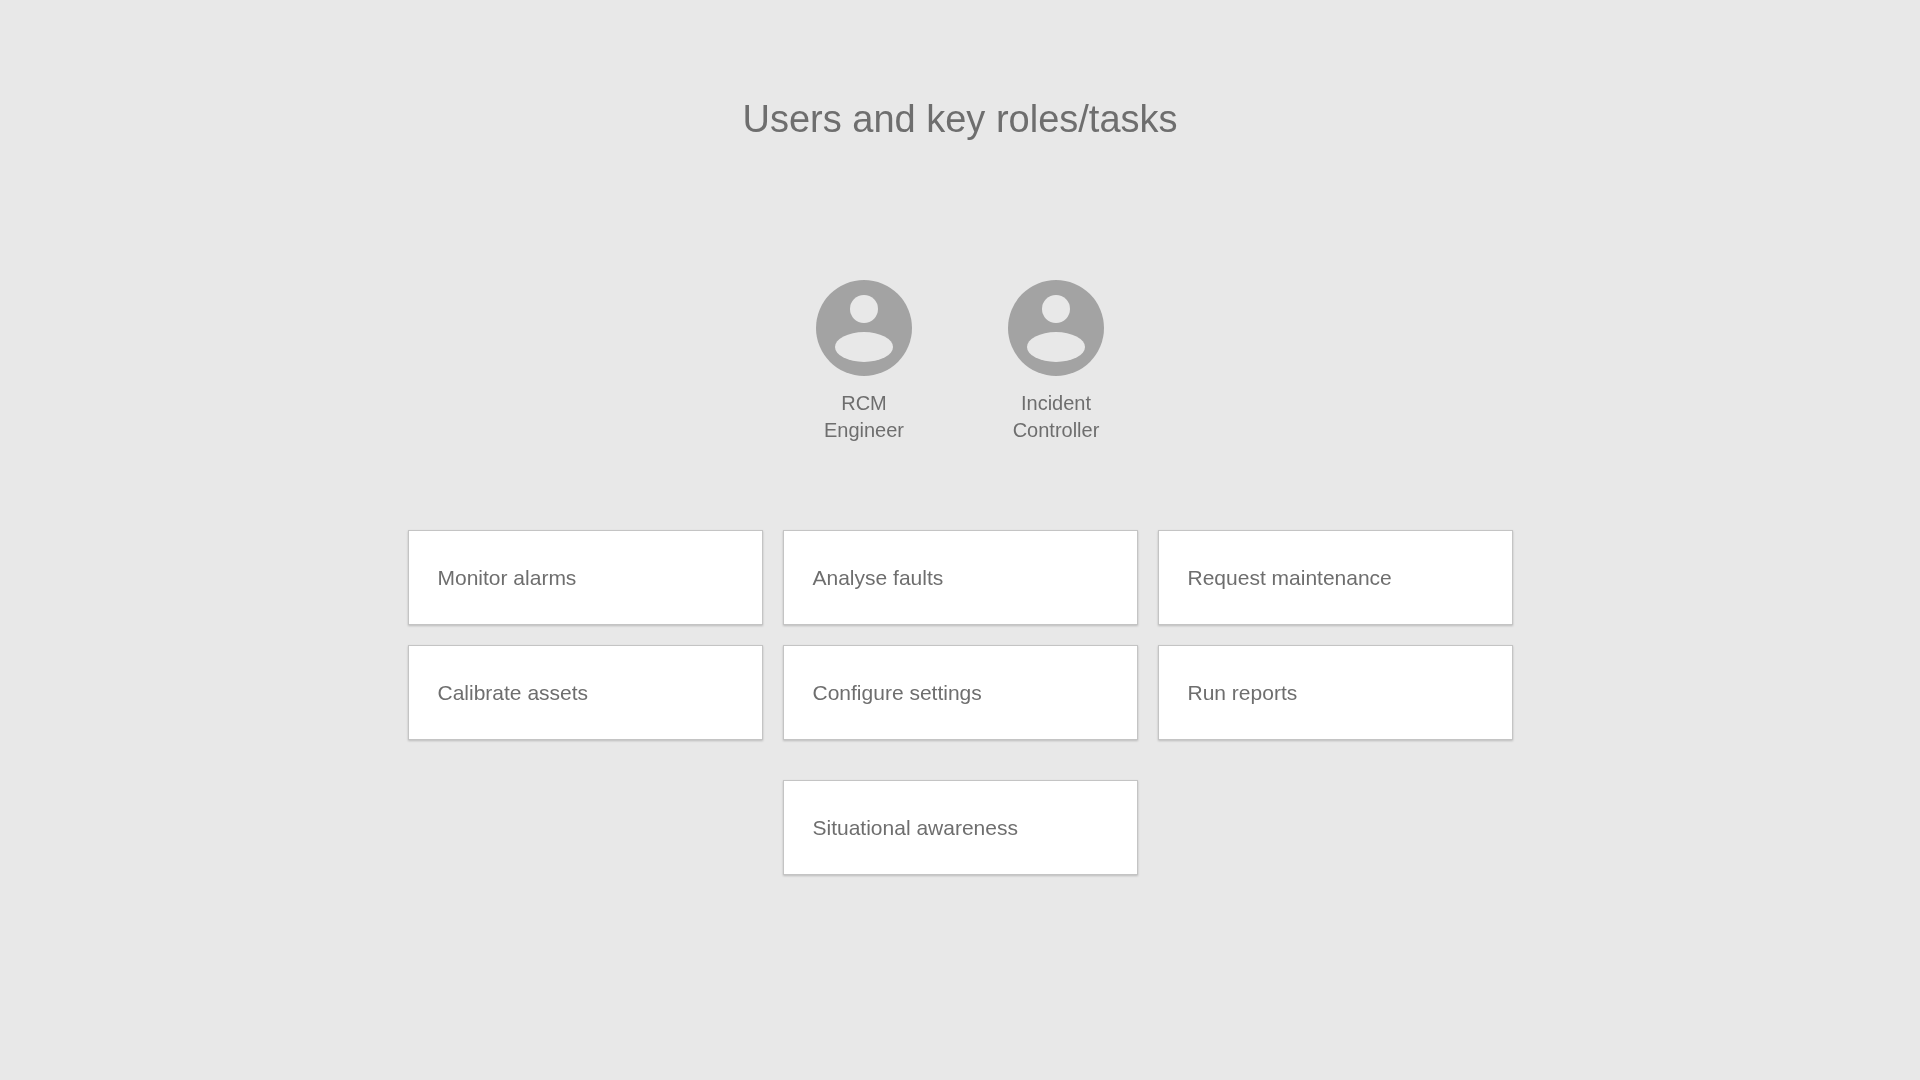  I want to click on task-card: Situational awareness, so click(960, 827).